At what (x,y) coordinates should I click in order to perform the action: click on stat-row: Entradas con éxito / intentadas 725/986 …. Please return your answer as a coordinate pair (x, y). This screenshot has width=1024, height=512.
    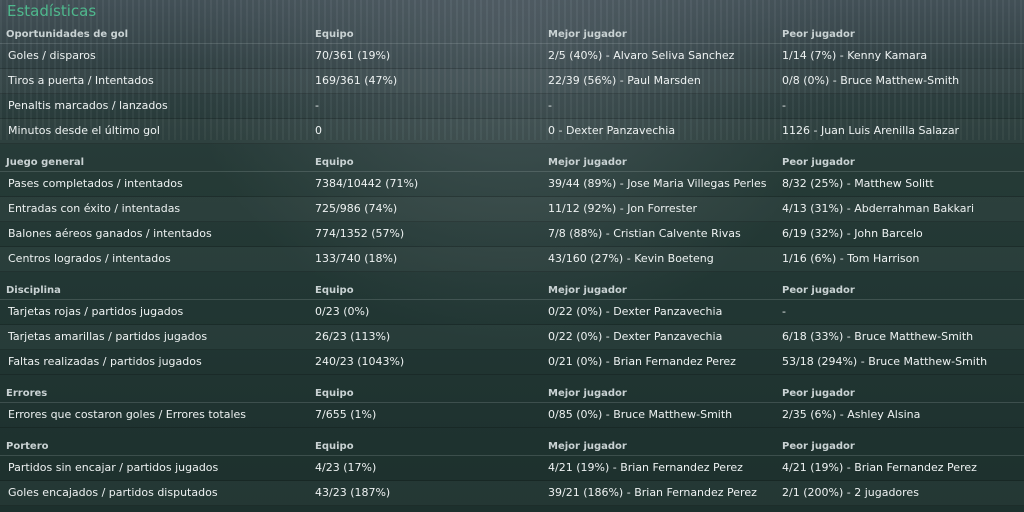
    Looking at the image, I should click on (512, 209).